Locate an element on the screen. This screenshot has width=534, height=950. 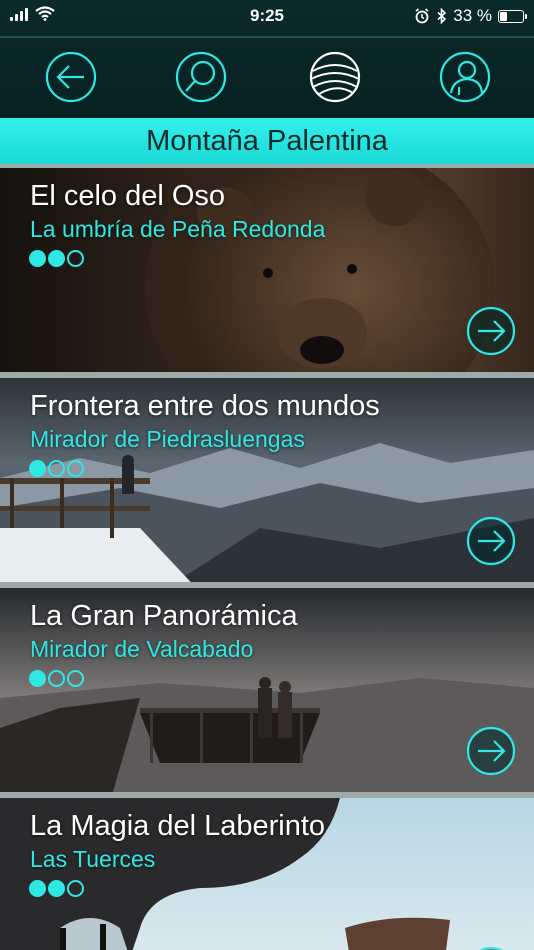
globe-button is located at coordinates (335, 77).